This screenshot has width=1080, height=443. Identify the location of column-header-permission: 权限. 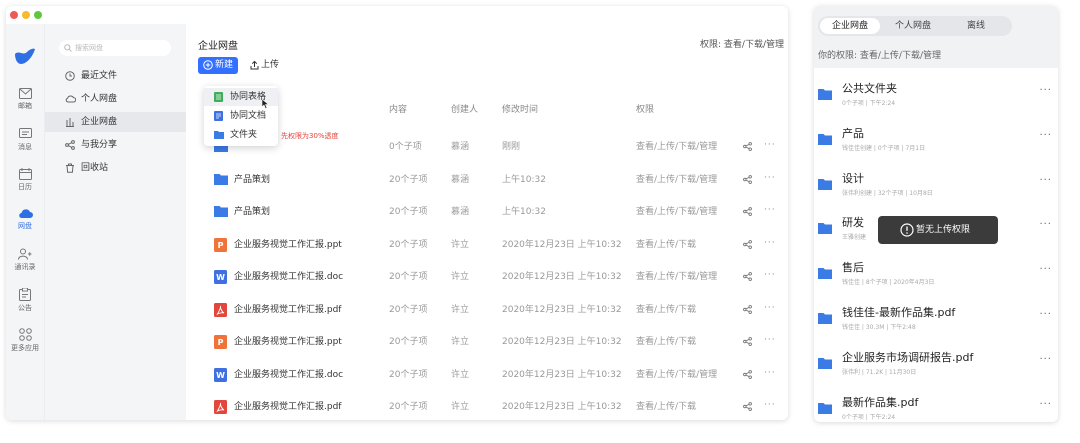
(645, 108).